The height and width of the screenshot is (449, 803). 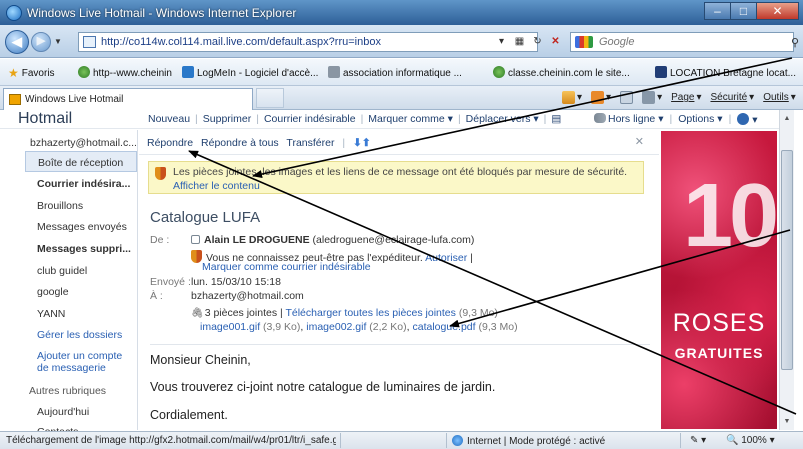 What do you see at coordinates (336, 327) in the screenshot?
I see `attachment-image002: image002.gif` at bounding box center [336, 327].